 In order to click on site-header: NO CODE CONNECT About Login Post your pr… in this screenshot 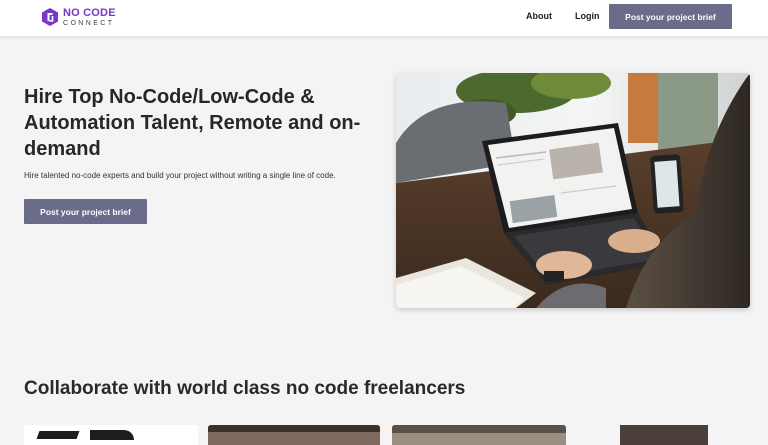, I will do `click(384, 18)`.